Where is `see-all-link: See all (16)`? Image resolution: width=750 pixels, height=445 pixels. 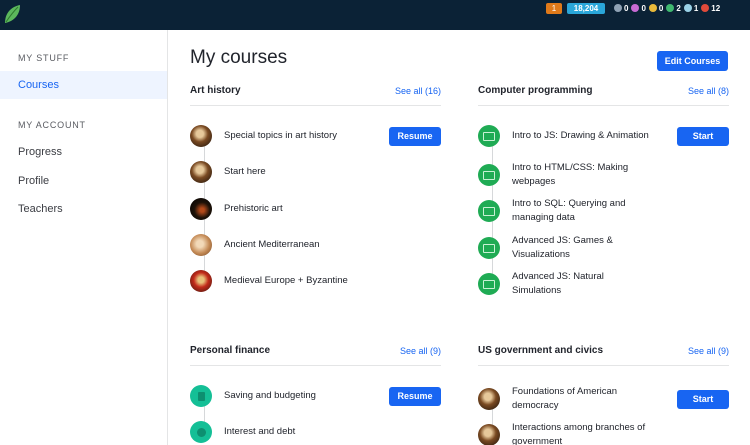
see-all-link: See all (16) is located at coordinates (418, 91).